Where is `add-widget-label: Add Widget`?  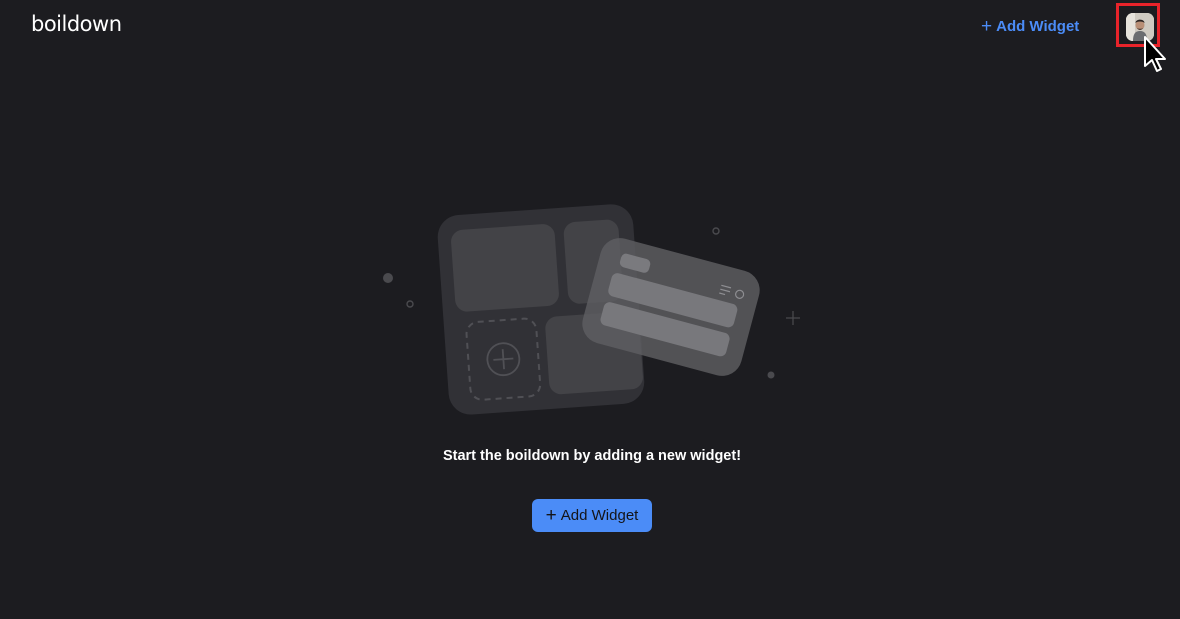
add-widget-label: Add Widget is located at coordinates (599, 515).